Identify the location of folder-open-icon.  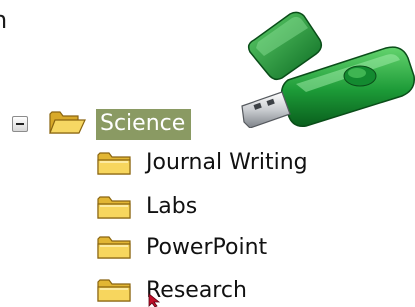
(67, 122).